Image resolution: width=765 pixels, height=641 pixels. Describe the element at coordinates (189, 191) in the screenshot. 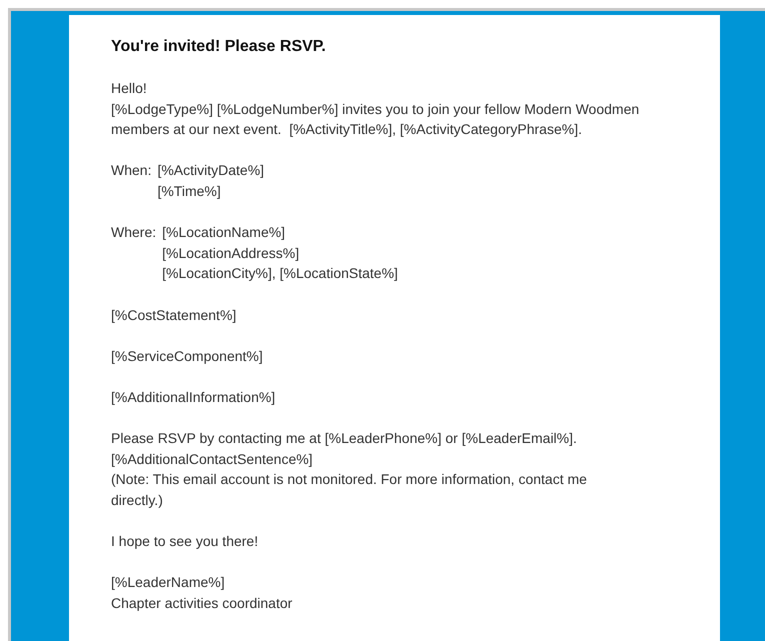

I see `detail-value: [%Time%]` at that location.